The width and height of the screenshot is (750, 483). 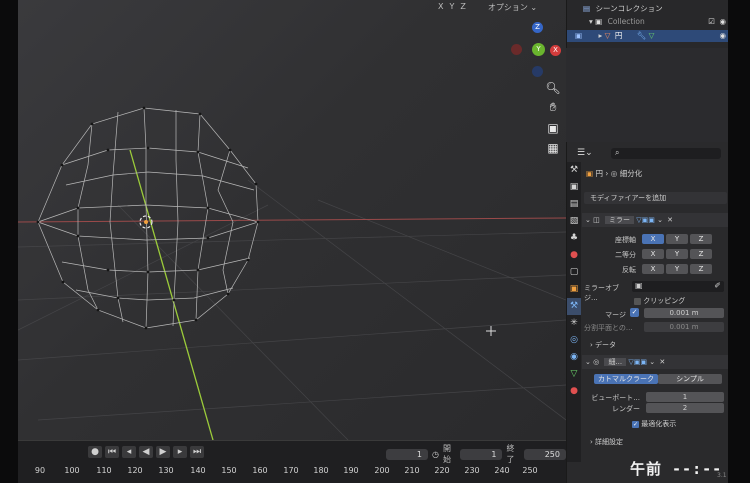 I want to click on ruler-tick: 210, so click(x=412, y=470).